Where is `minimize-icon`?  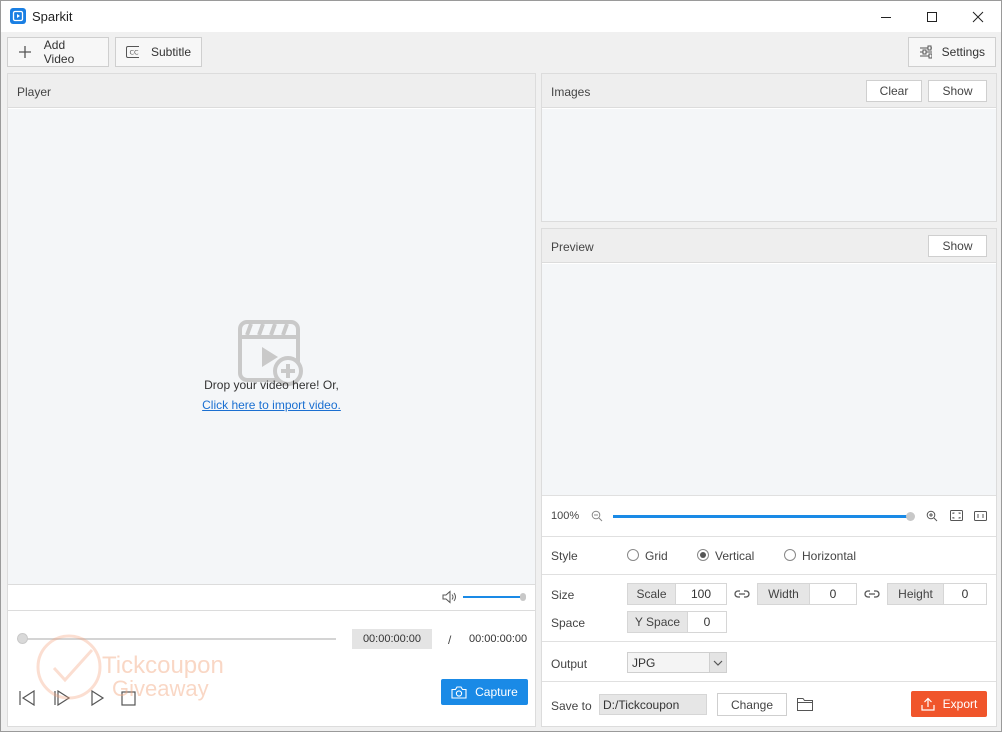 minimize-icon is located at coordinates (886, 17).